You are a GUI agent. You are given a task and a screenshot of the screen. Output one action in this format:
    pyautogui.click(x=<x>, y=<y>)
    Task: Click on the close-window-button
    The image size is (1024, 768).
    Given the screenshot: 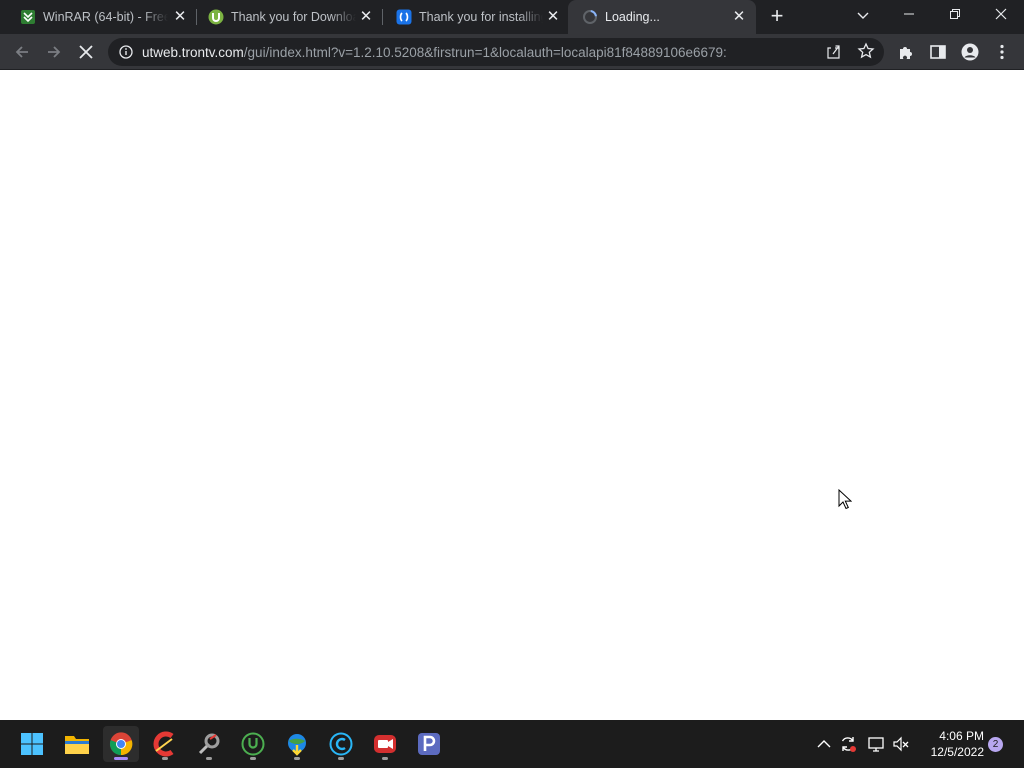 What is the action you would take?
    pyautogui.click(x=1001, y=16)
    